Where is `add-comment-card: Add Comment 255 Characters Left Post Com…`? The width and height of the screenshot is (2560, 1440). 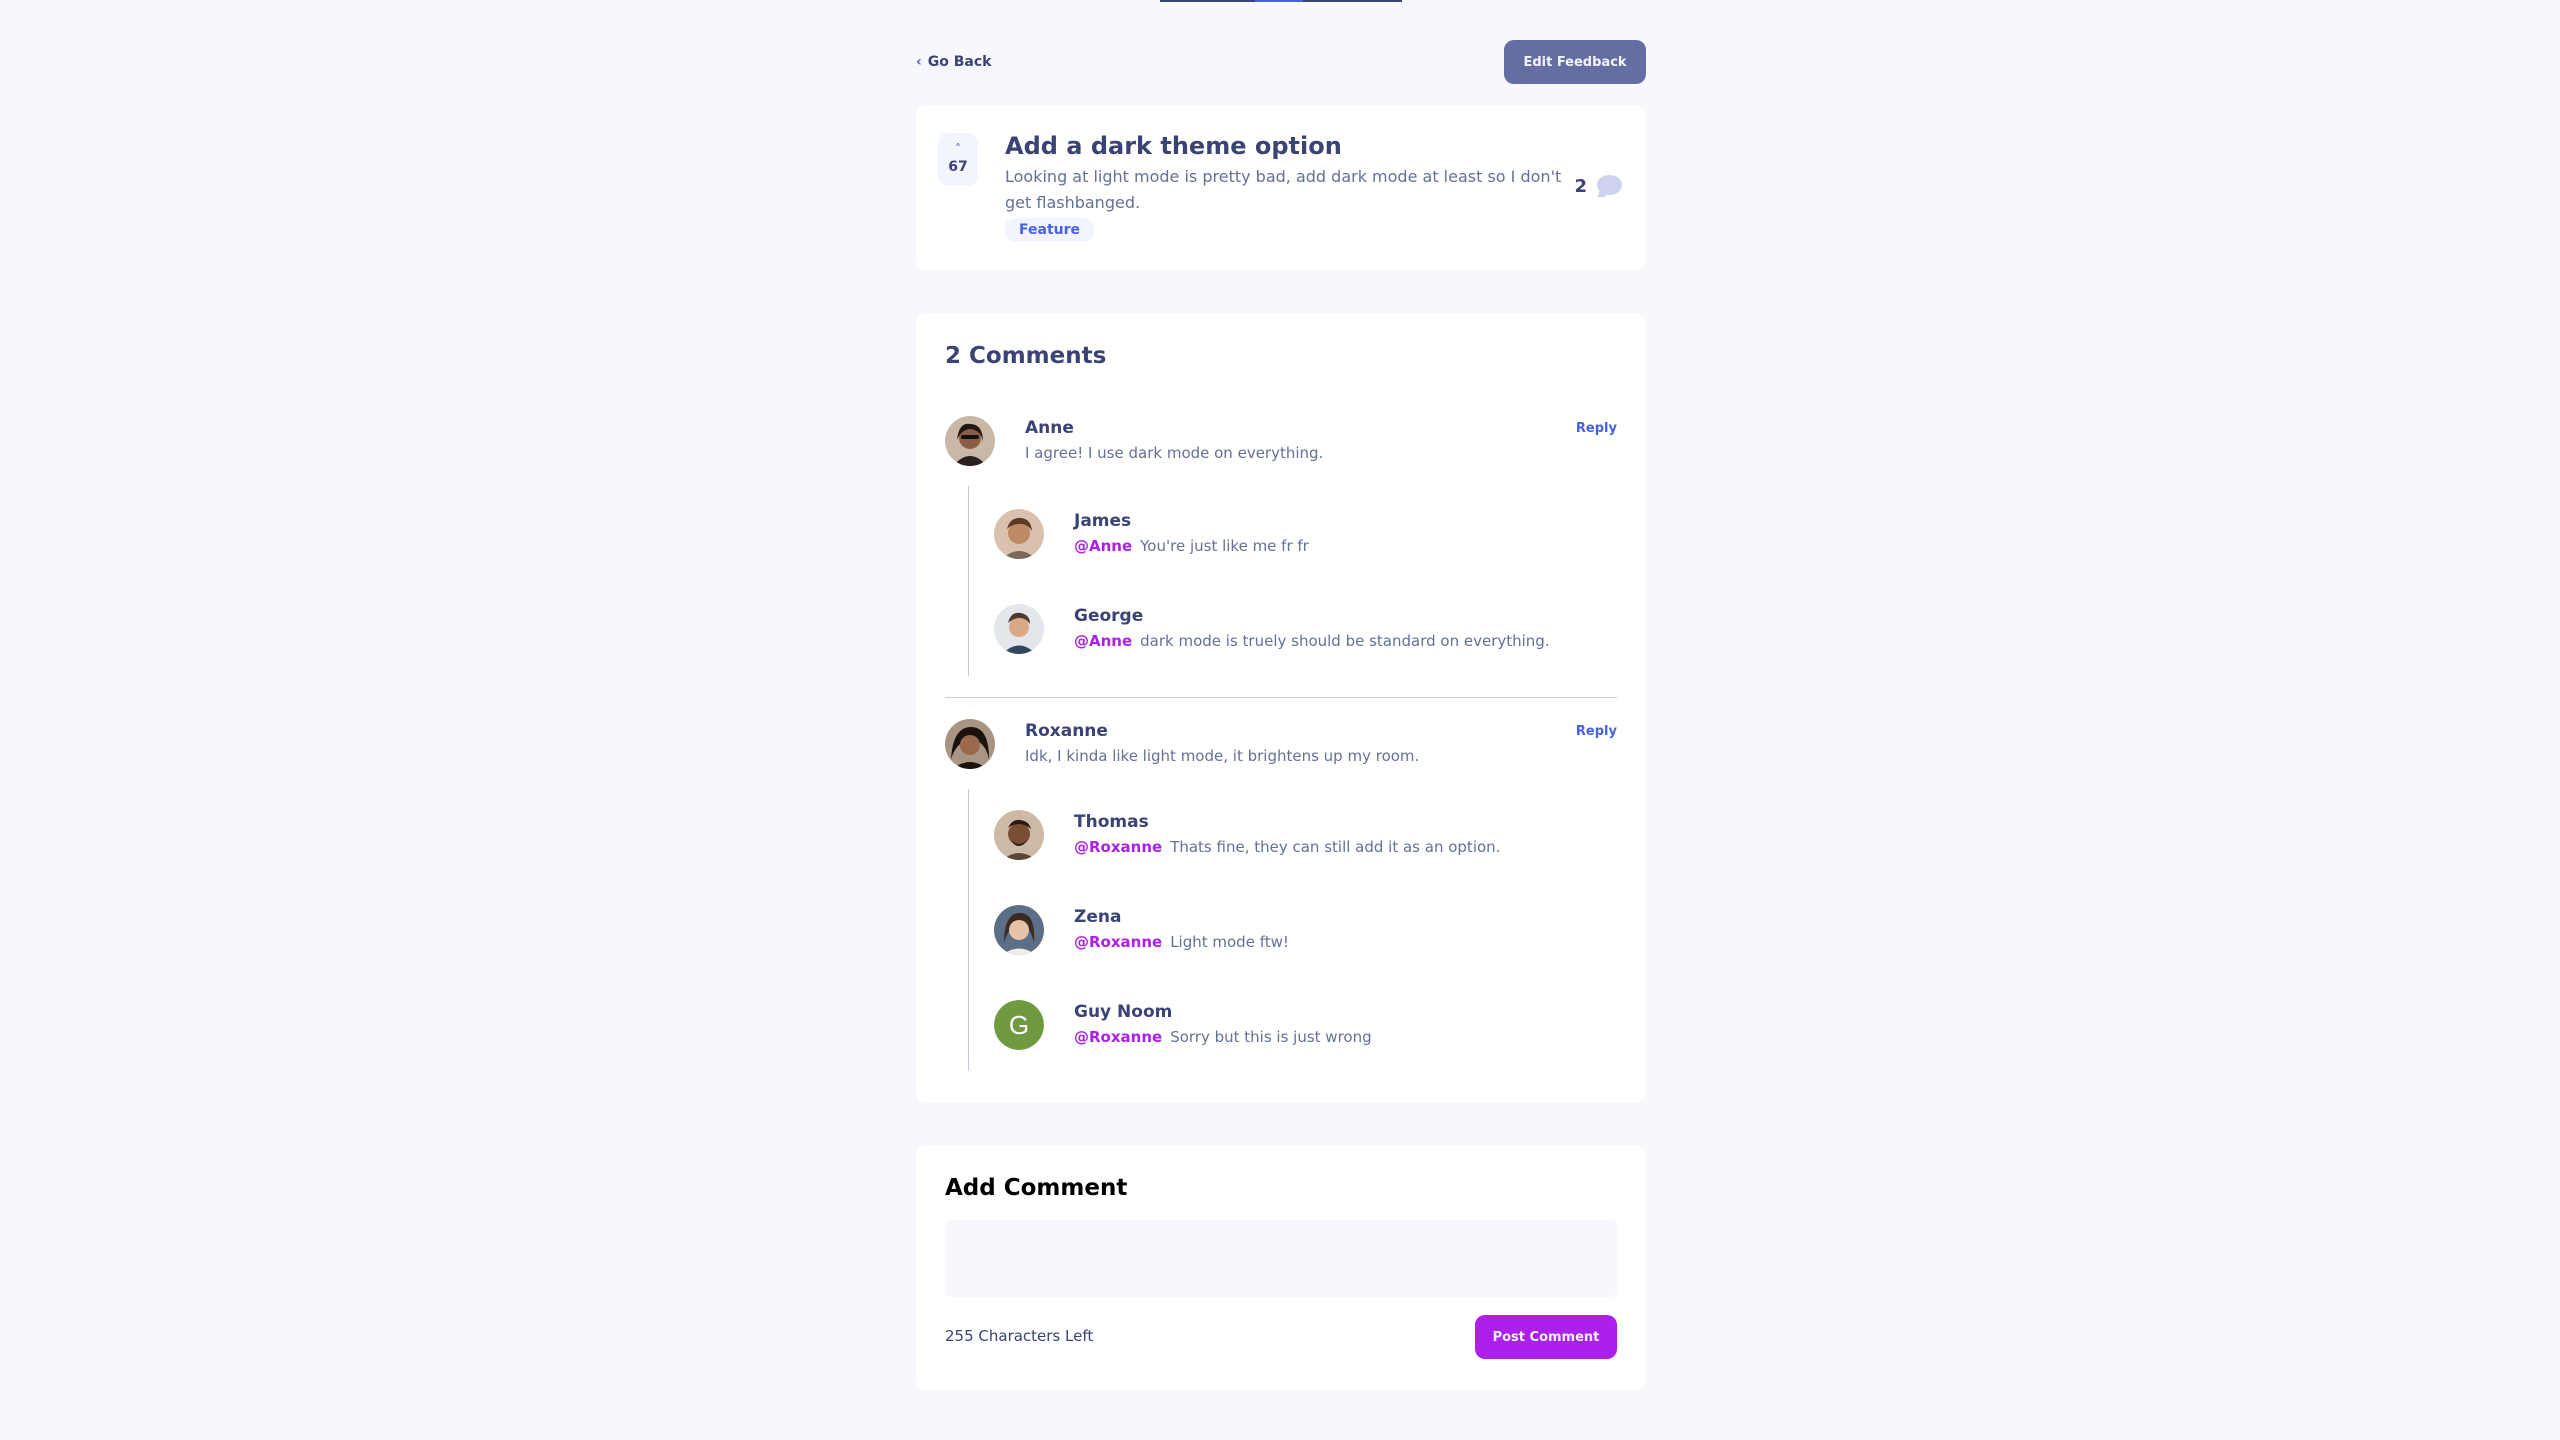
add-comment-card: Add Comment 255 Characters Left Post Com… is located at coordinates (1281, 1267).